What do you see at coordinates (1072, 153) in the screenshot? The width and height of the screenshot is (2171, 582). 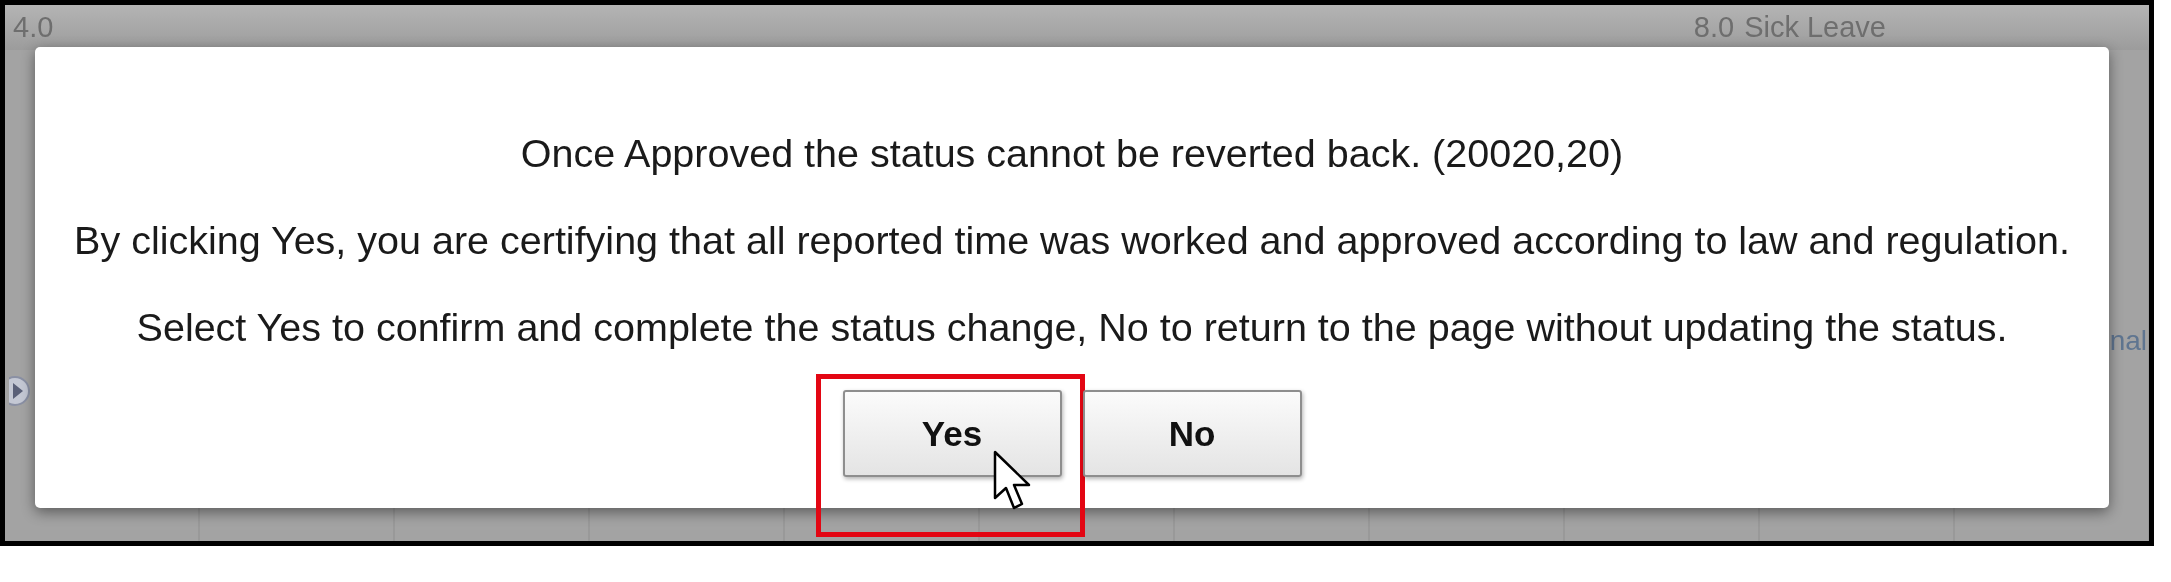 I see `dialog-message: Once Approved the status cannot be reverted back. (20020,20)` at bounding box center [1072, 153].